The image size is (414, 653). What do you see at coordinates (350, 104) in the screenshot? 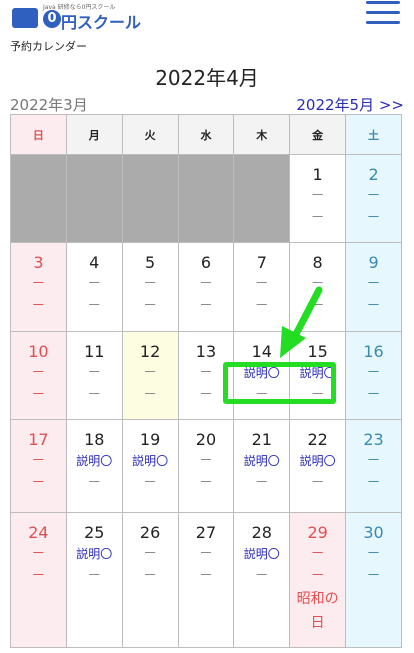
I see `next-month-link: 2022年5月 >>` at bounding box center [350, 104].